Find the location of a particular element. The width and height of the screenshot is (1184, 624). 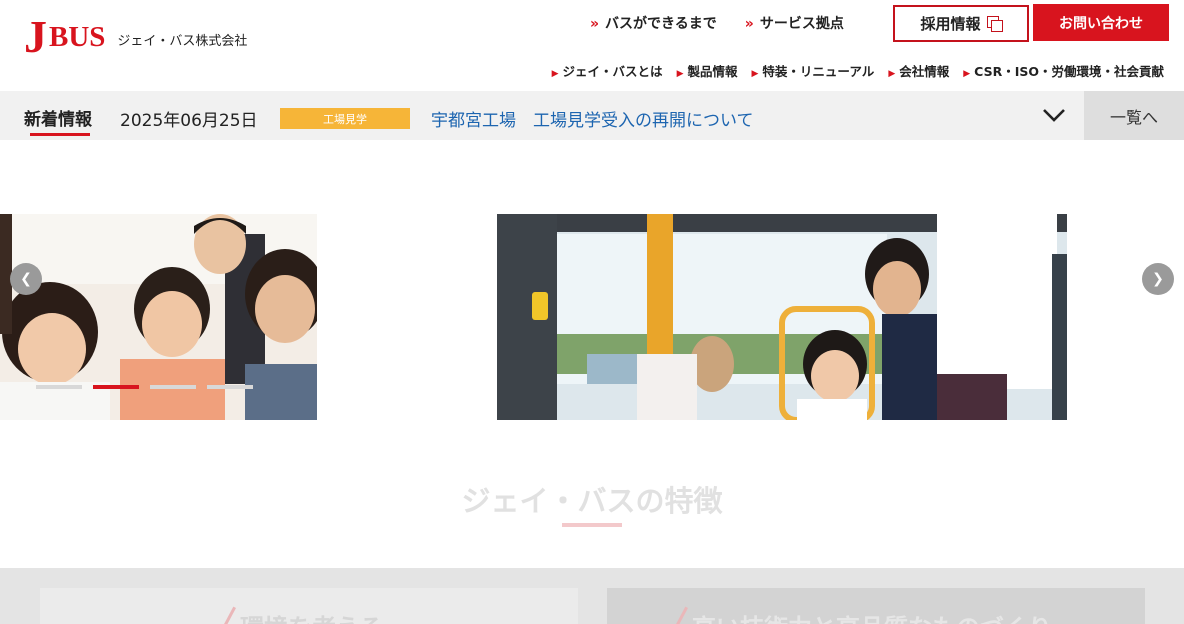

news-heading-underline is located at coordinates (60, 134).